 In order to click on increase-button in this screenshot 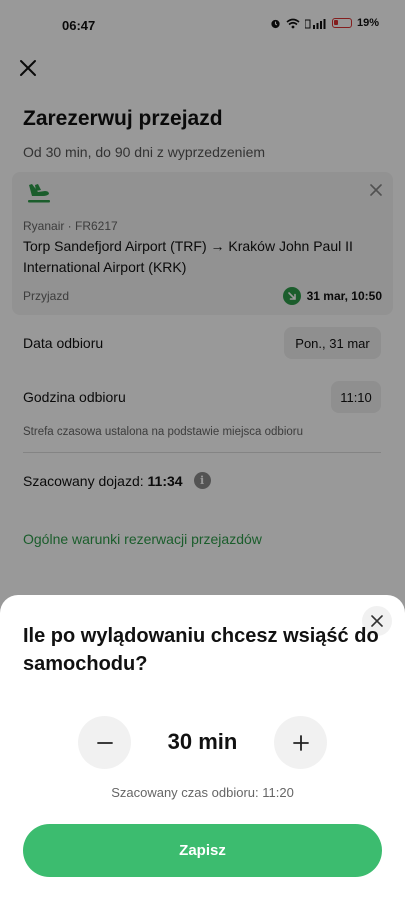, I will do `click(300, 742)`.